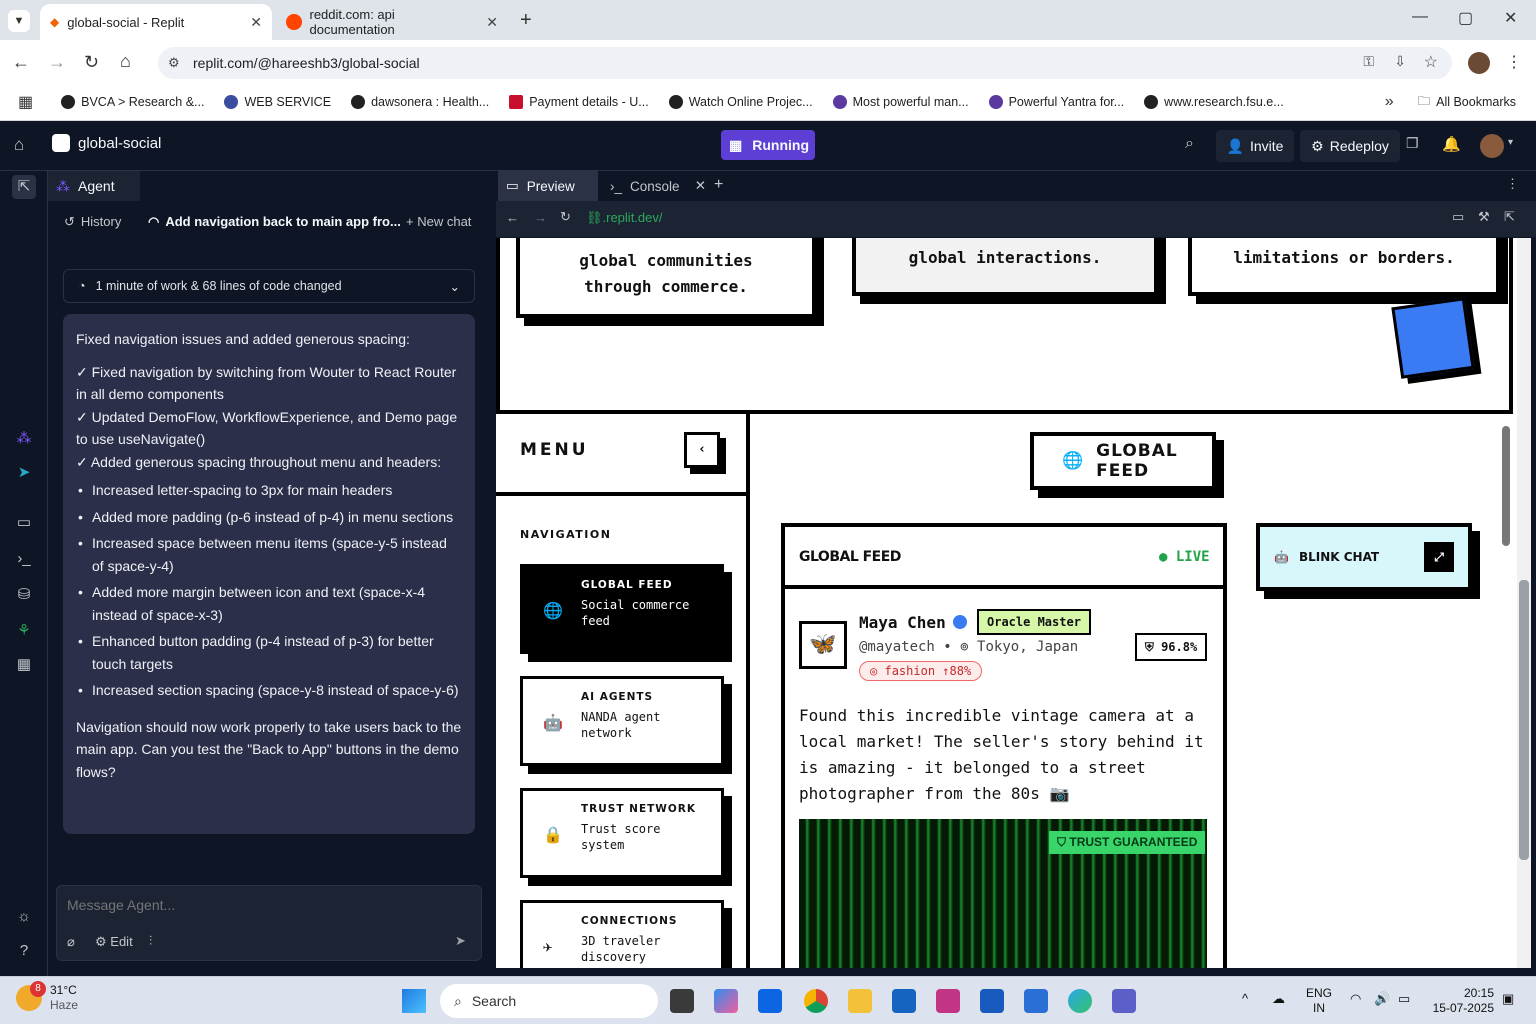  Describe the element at coordinates (548, 186) in the screenshot. I see `tab-preview: ▭ Preview` at that location.